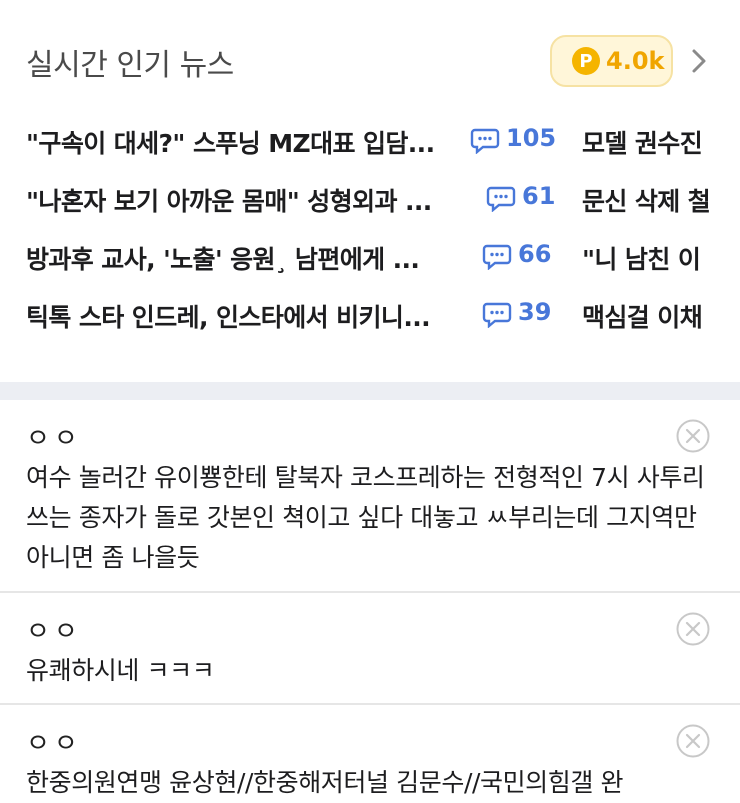 Image resolution: width=740 pixels, height=803 pixels. What do you see at coordinates (120, 670) in the screenshot?
I see `comment-text: 유쾌하시네 ㅋㅋㅋ` at bounding box center [120, 670].